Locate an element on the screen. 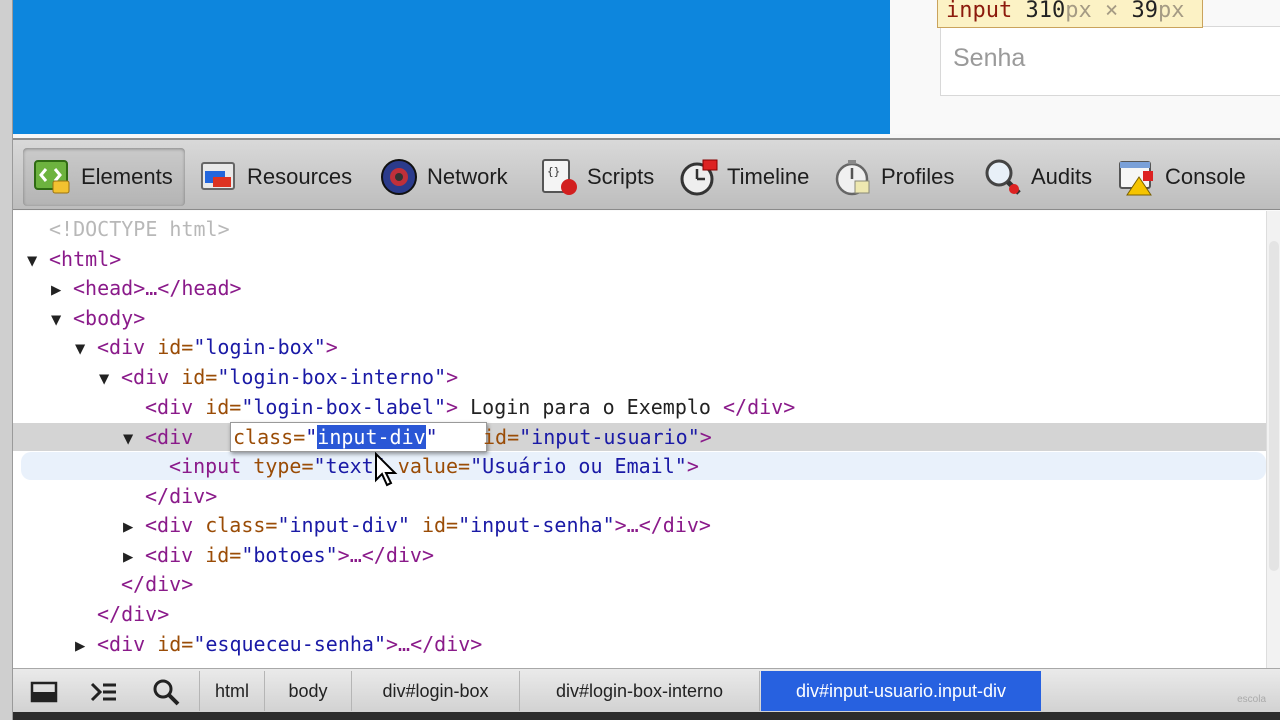 This screenshot has height=720, width=1280. selected-attr-value: input-div is located at coordinates (371, 437).